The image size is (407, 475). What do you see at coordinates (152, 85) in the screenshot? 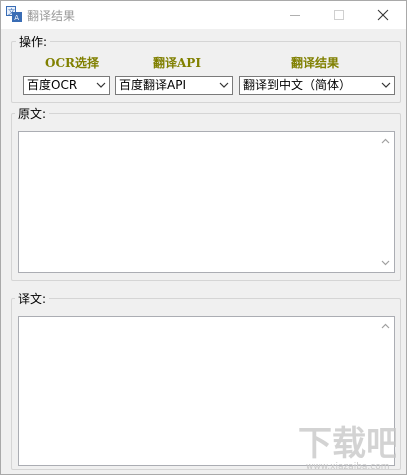
I see `translate-api-select-value: 百度翻译API` at bounding box center [152, 85].